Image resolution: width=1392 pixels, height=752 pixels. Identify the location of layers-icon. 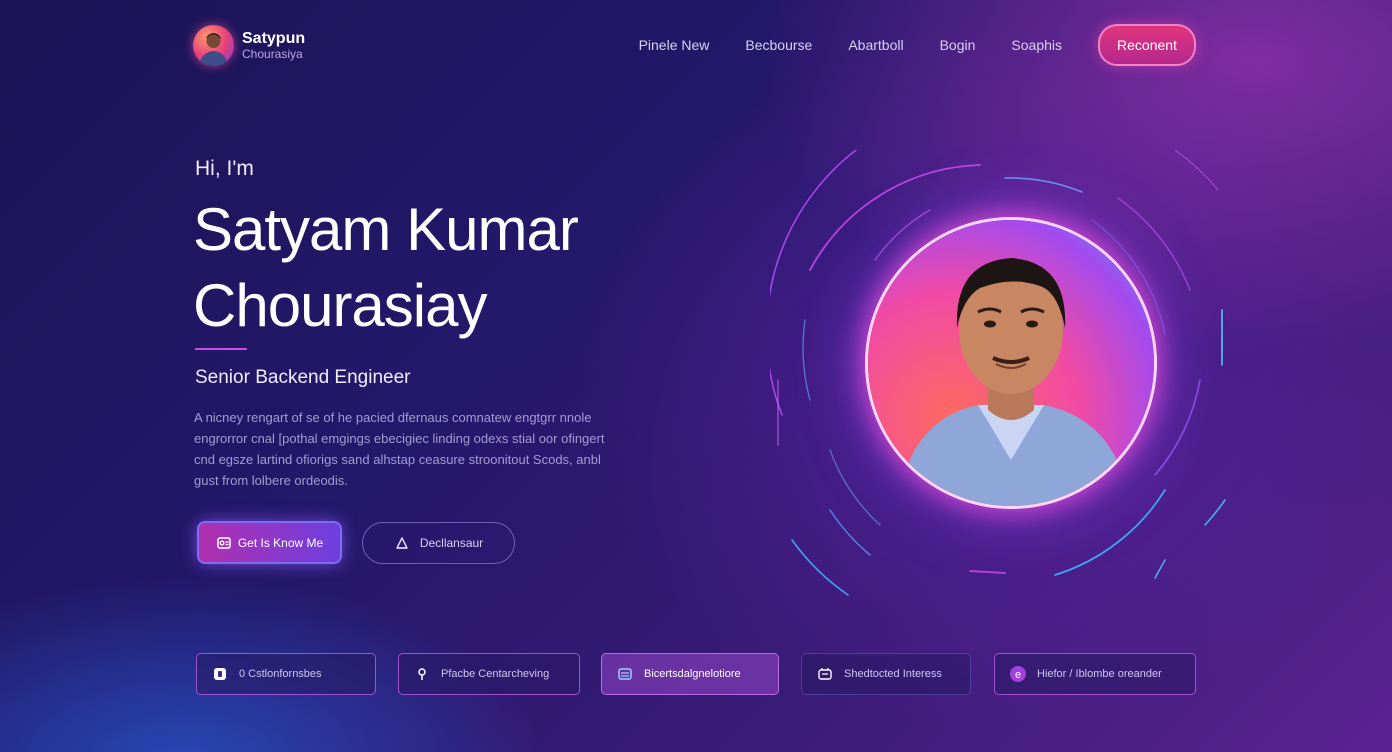
(625, 674).